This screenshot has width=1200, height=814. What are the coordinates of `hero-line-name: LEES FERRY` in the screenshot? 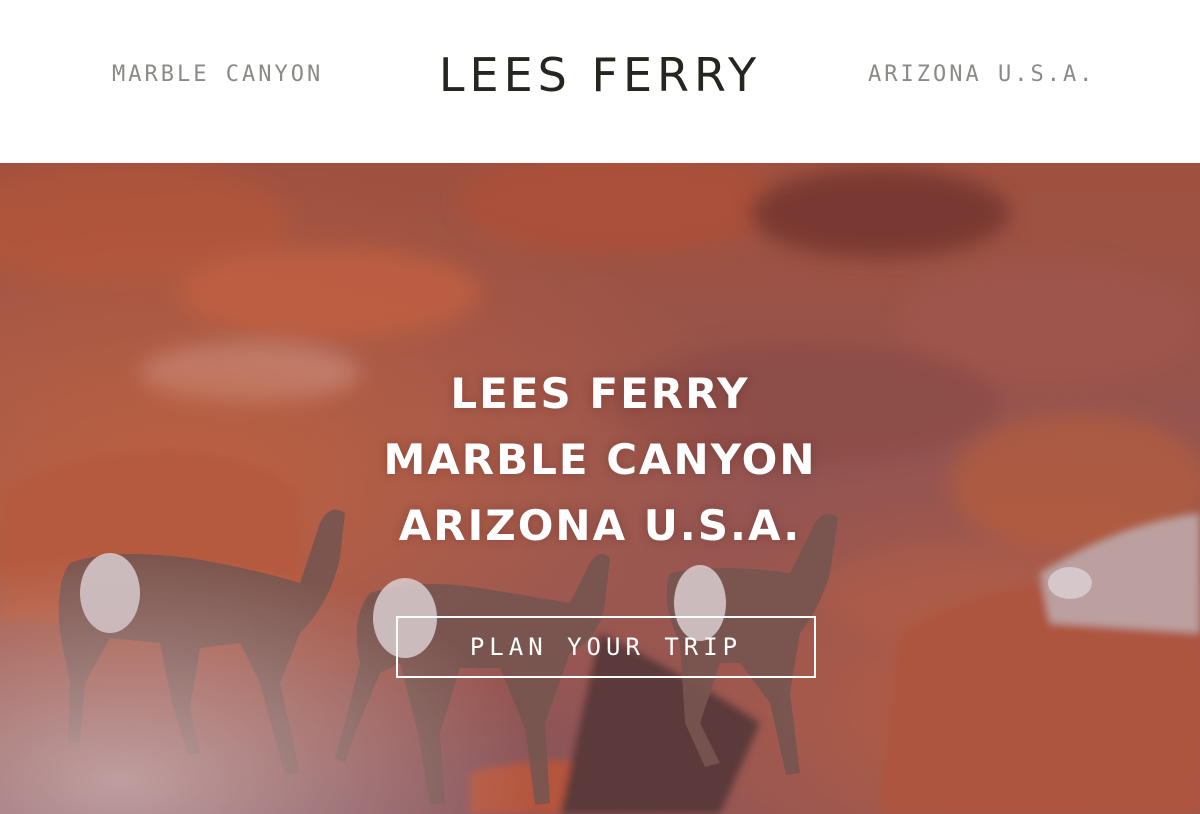 It's located at (600, 393).